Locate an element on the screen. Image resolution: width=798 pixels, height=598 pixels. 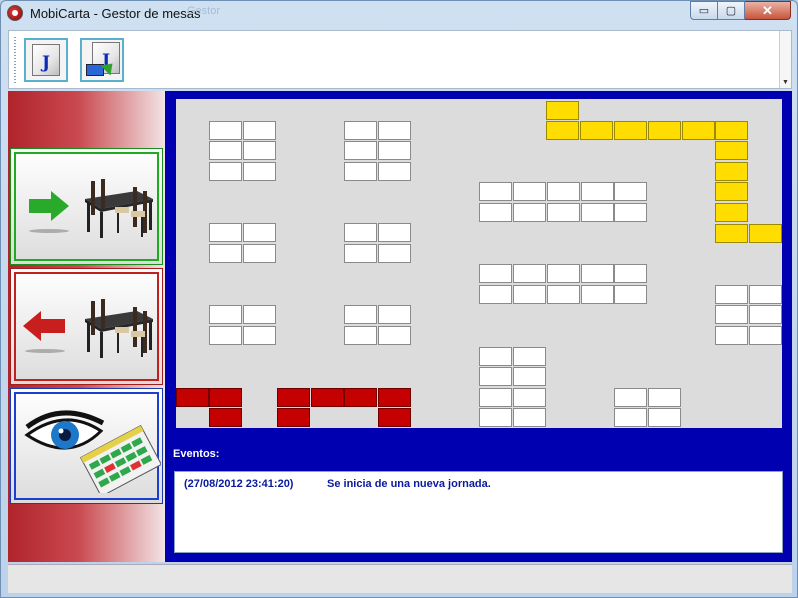
enter-tables-button is located at coordinates (86, 206).